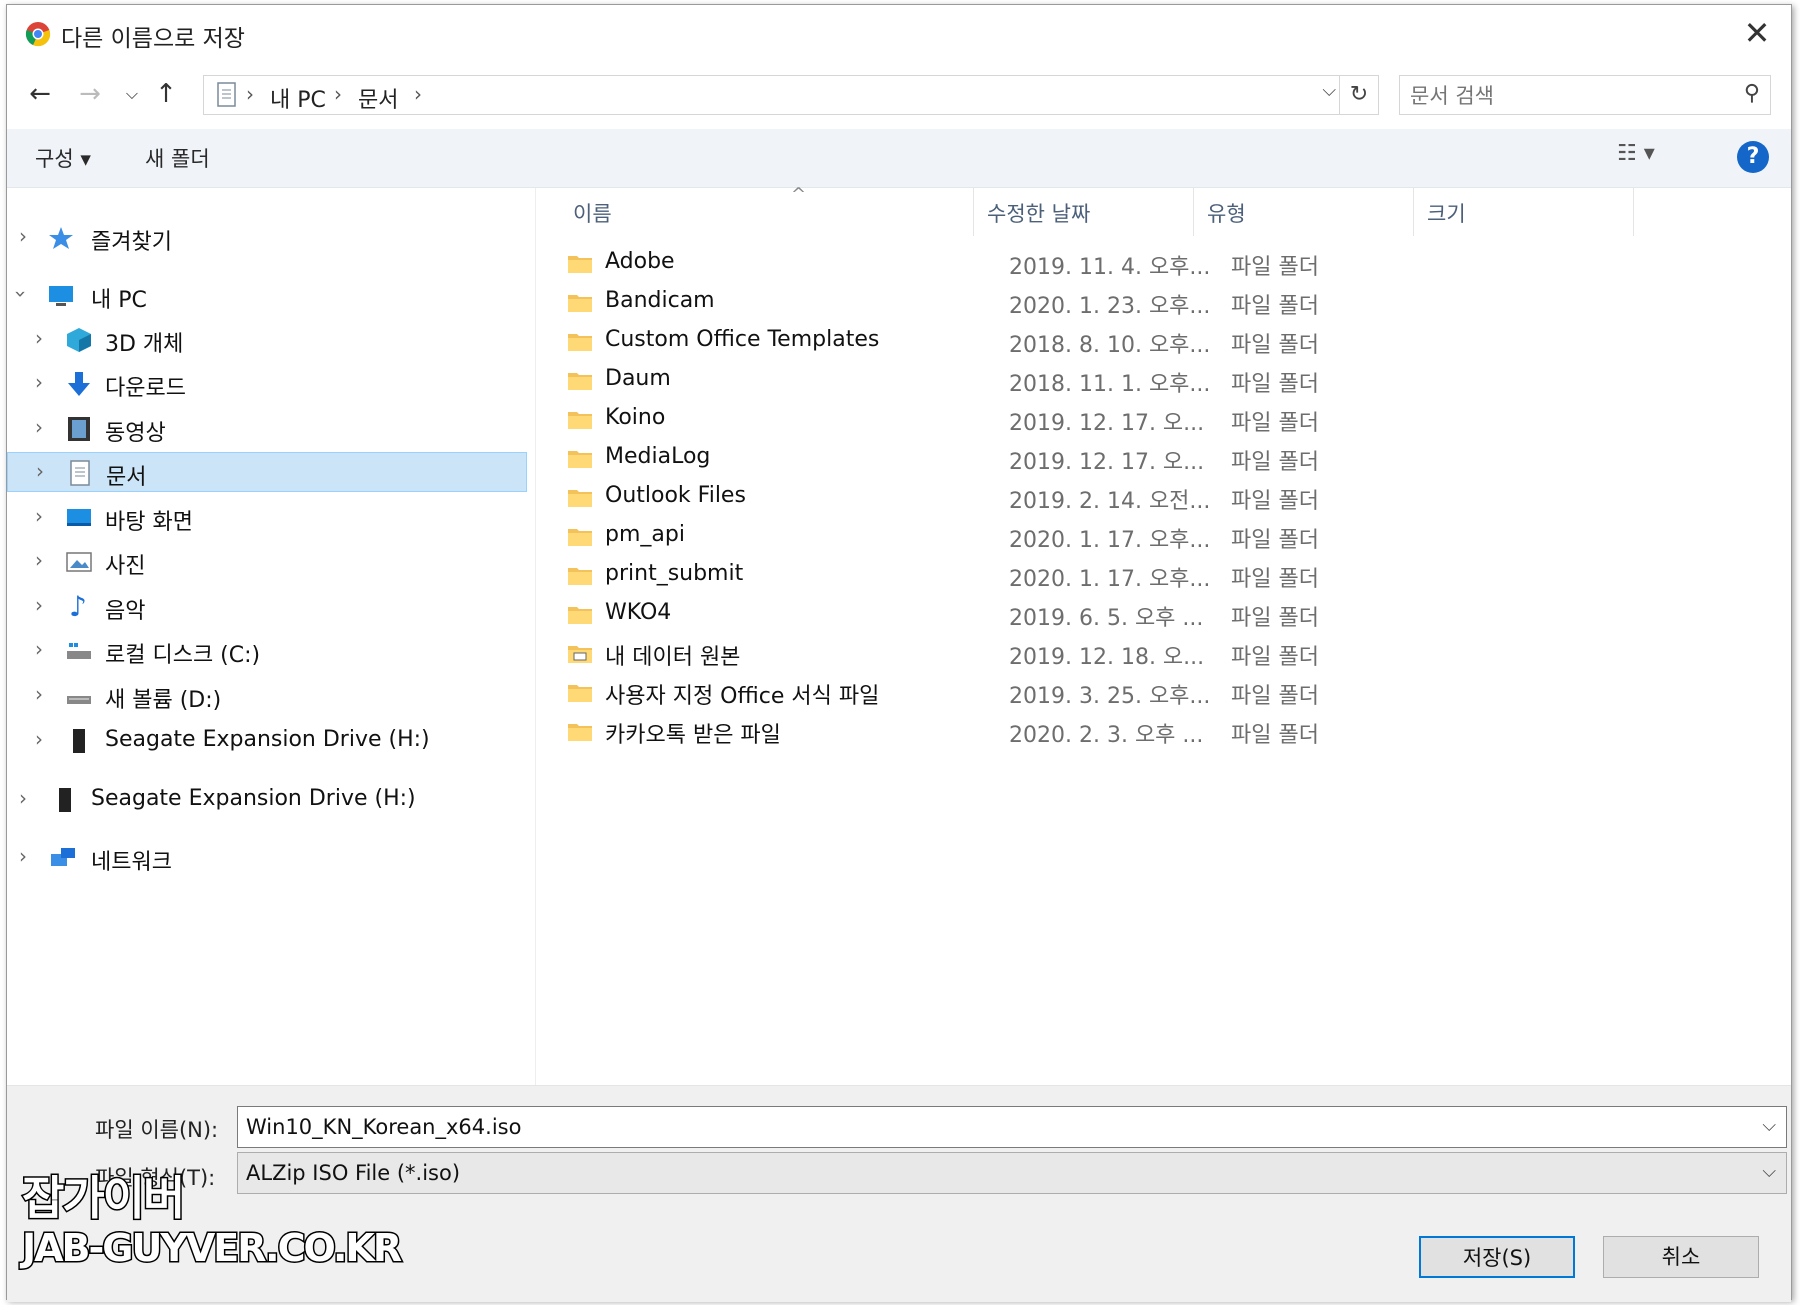 Image resolution: width=1800 pixels, height=1305 pixels. I want to click on tree-item-network: › 네트워크, so click(267, 858).